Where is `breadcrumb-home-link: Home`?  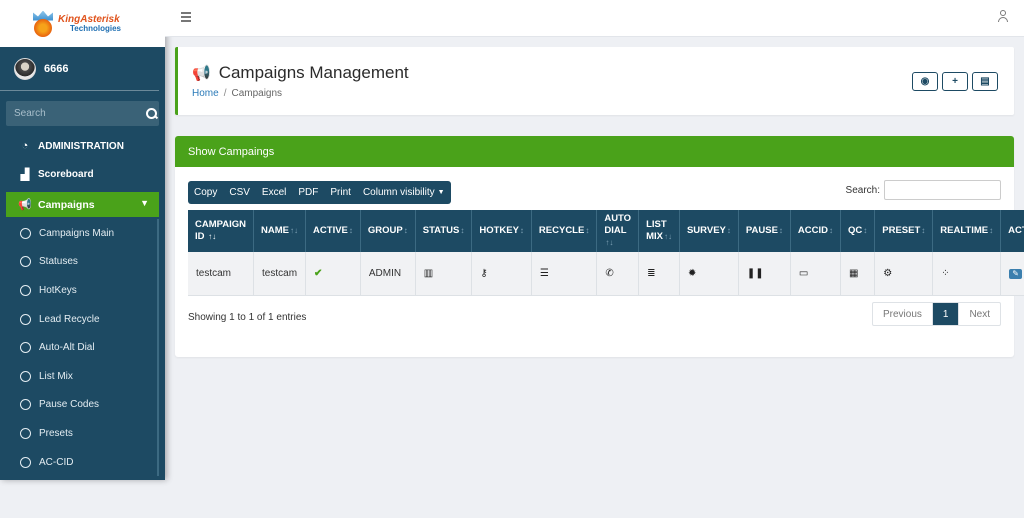
breadcrumb-home-link: Home is located at coordinates (205, 93).